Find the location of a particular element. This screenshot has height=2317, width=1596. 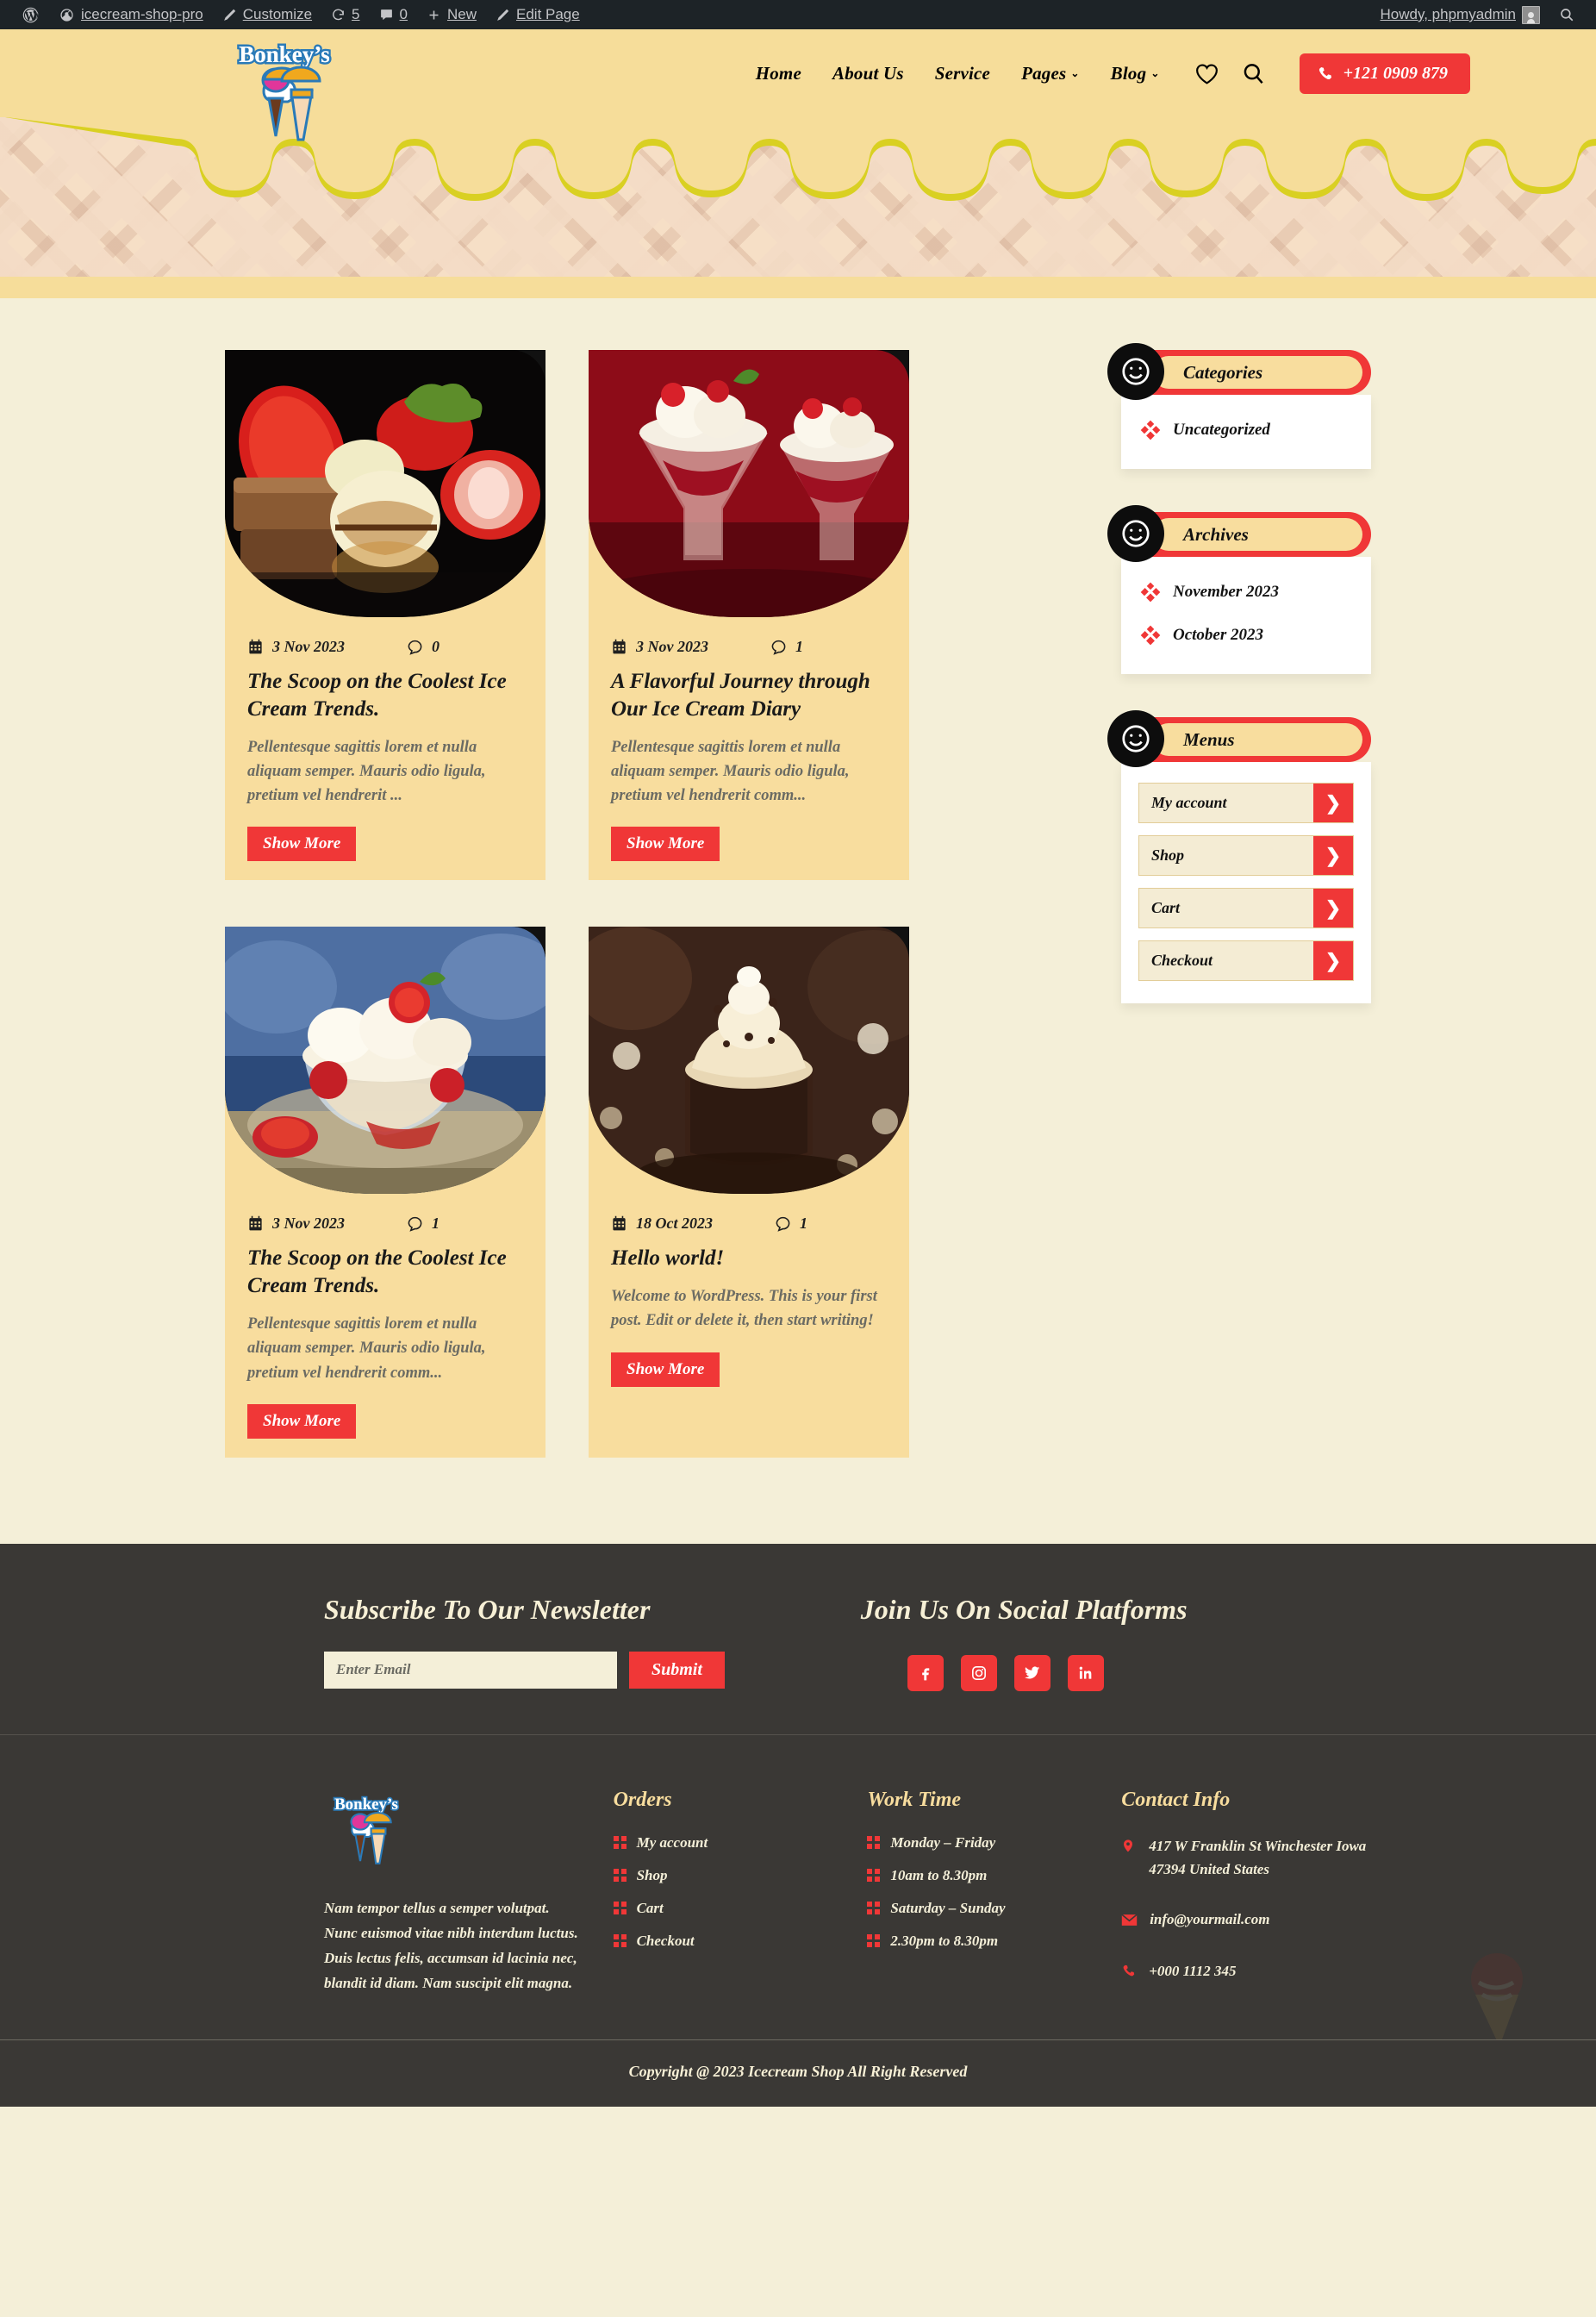

orders-list: My account Shop Cart Checkout is located at coordinates (740, 1892).